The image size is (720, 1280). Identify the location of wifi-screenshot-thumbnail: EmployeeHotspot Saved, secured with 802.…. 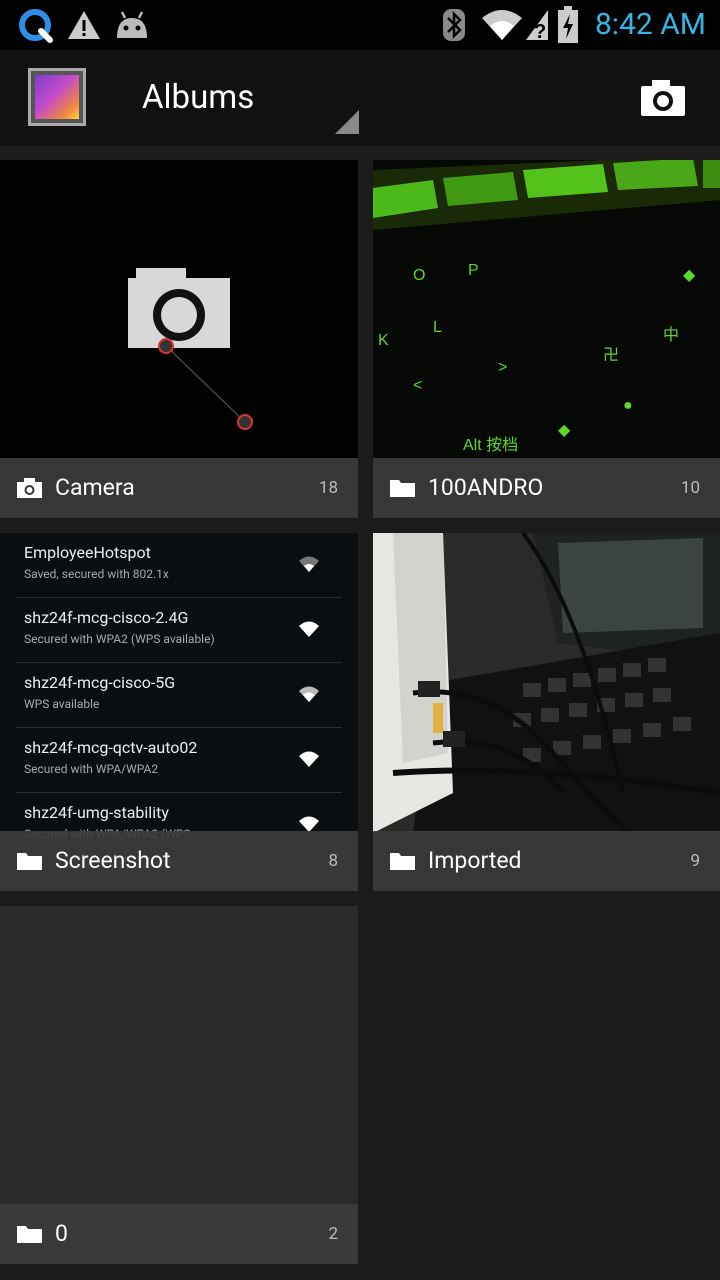
(179, 695).